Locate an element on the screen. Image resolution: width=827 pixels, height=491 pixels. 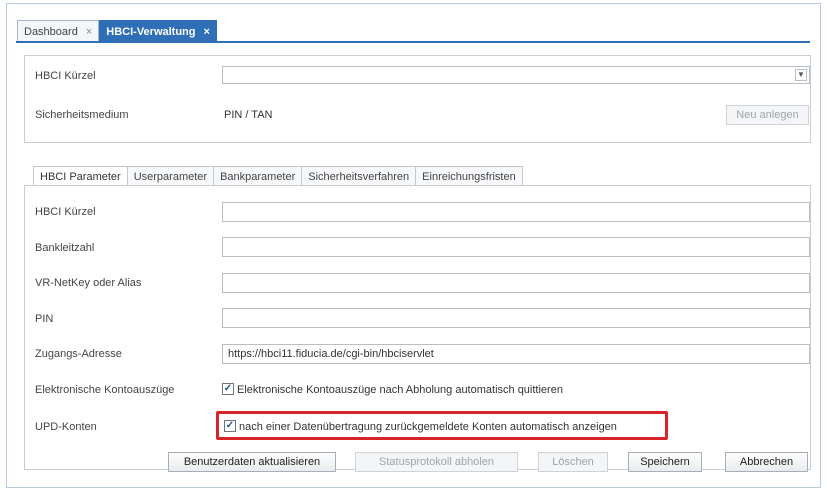
tab-dashboard: Dashboard × is located at coordinates (58, 31).